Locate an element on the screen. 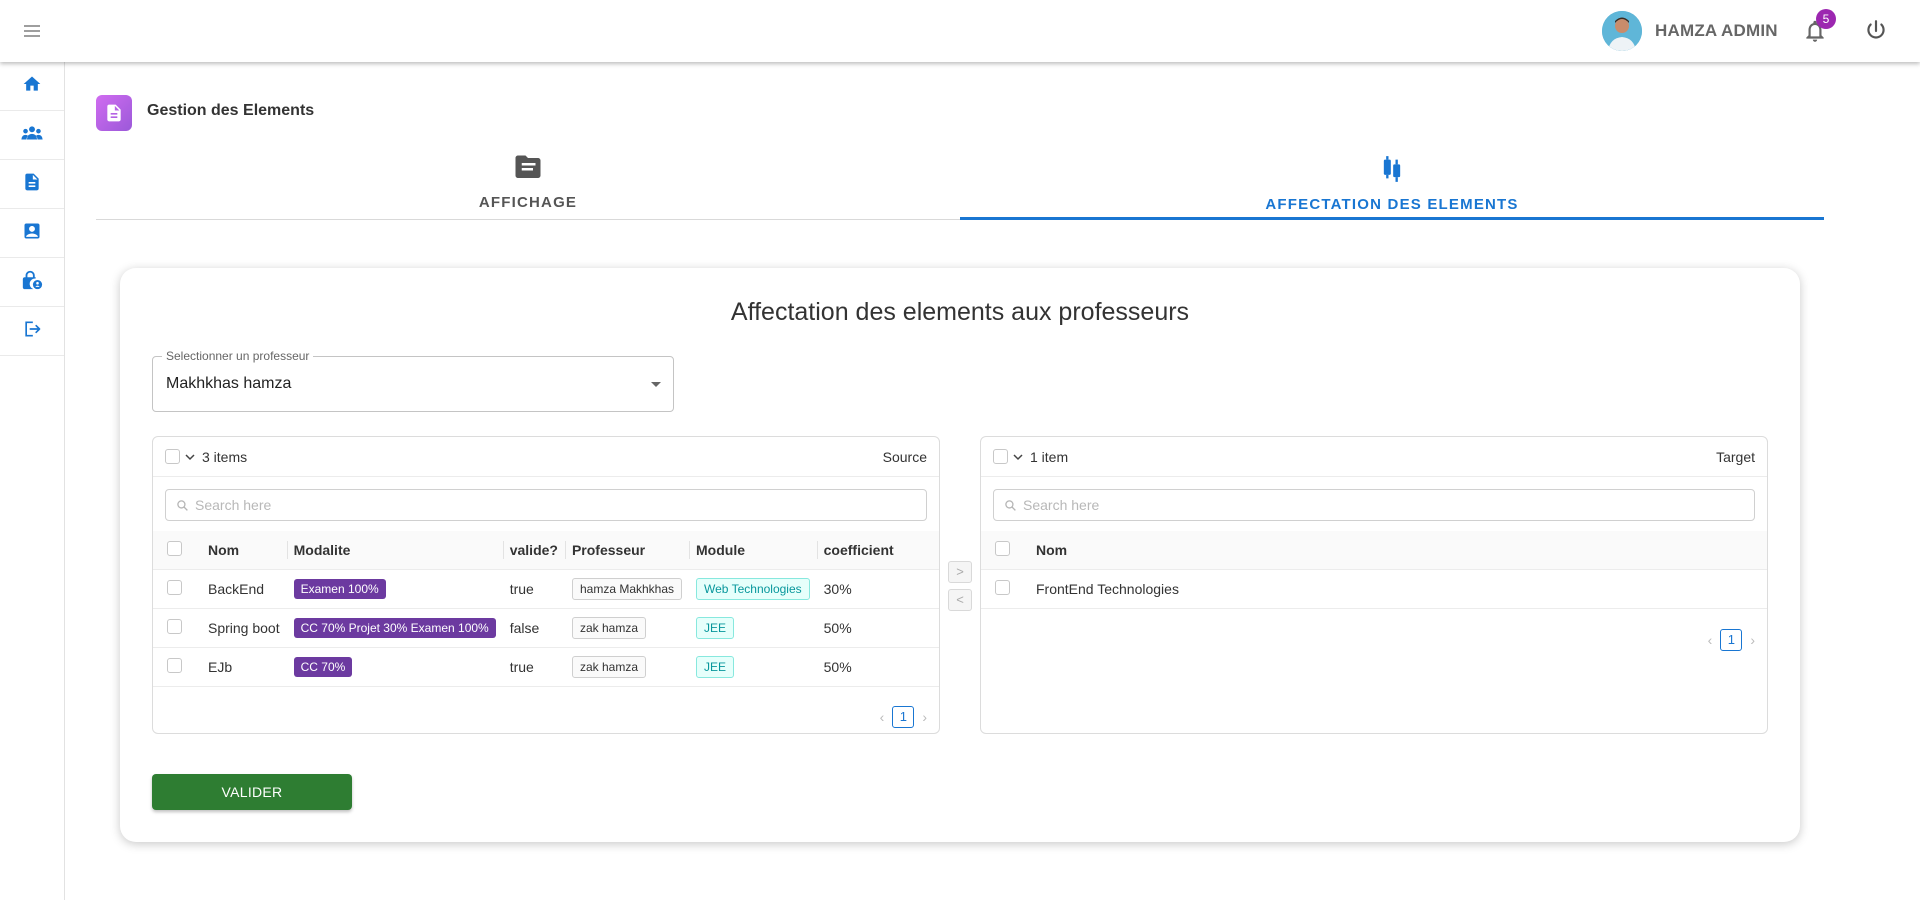 This screenshot has width=1920, height=900. top-app-bar: HAMZA ADMIN 5 is located at coordinates (960, 31).